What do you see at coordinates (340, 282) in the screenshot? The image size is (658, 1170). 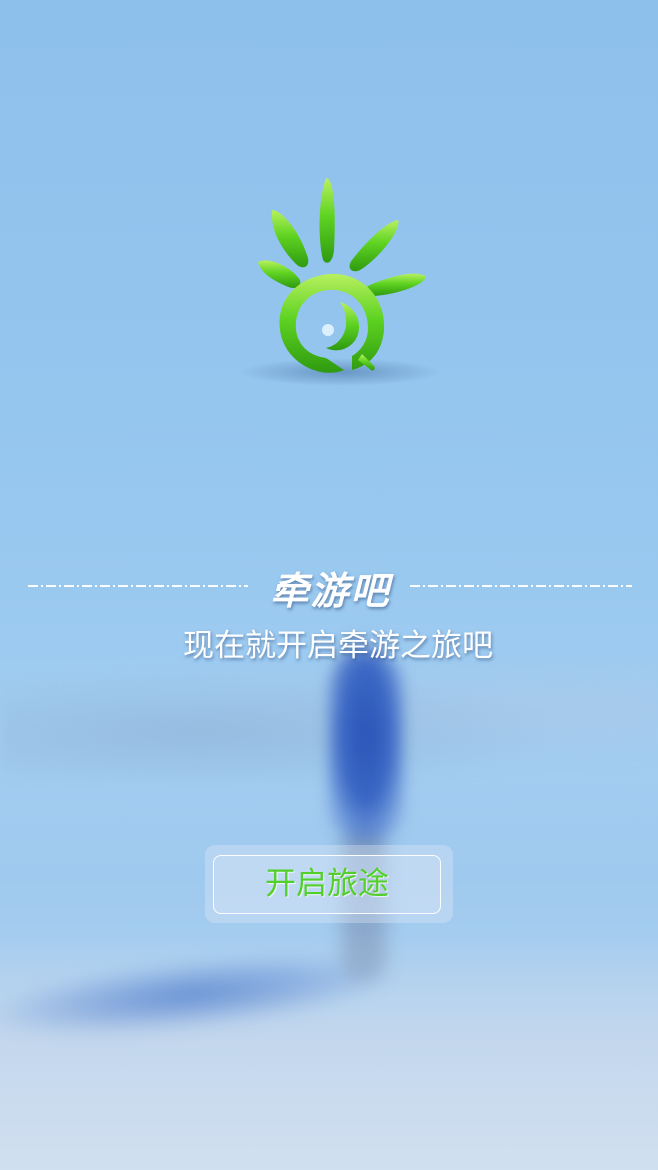 I see `sun-eye-logo-icon` at bounding box center [340, 282].